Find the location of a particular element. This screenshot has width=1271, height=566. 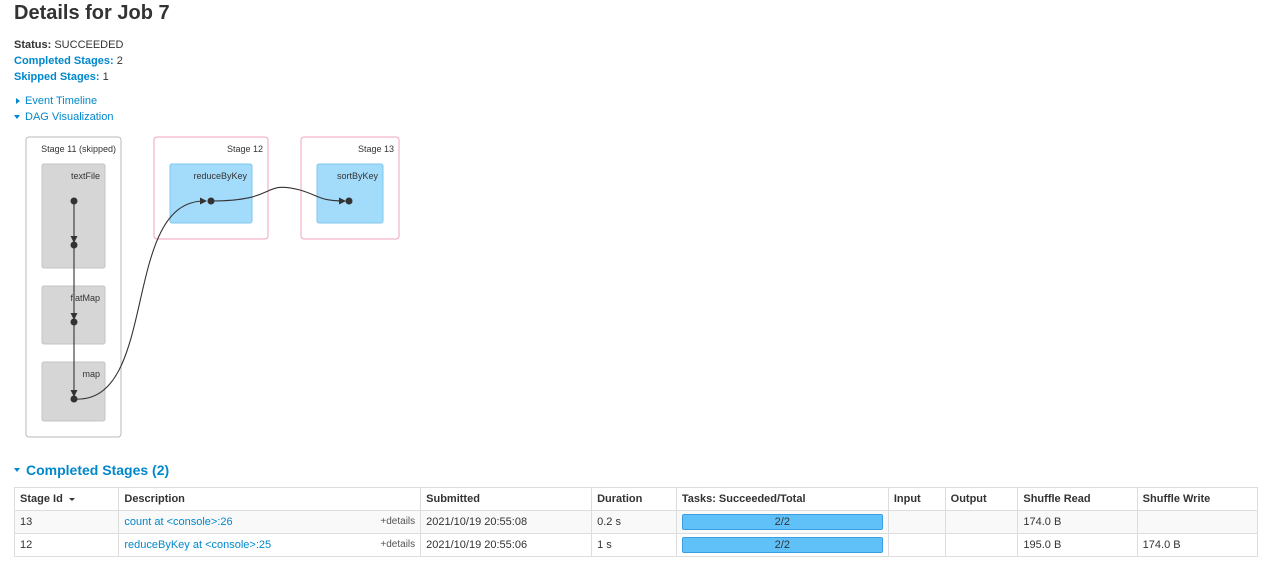

completed-stages-heading: Completed Stages (2) is located at coordinates (97, 470).